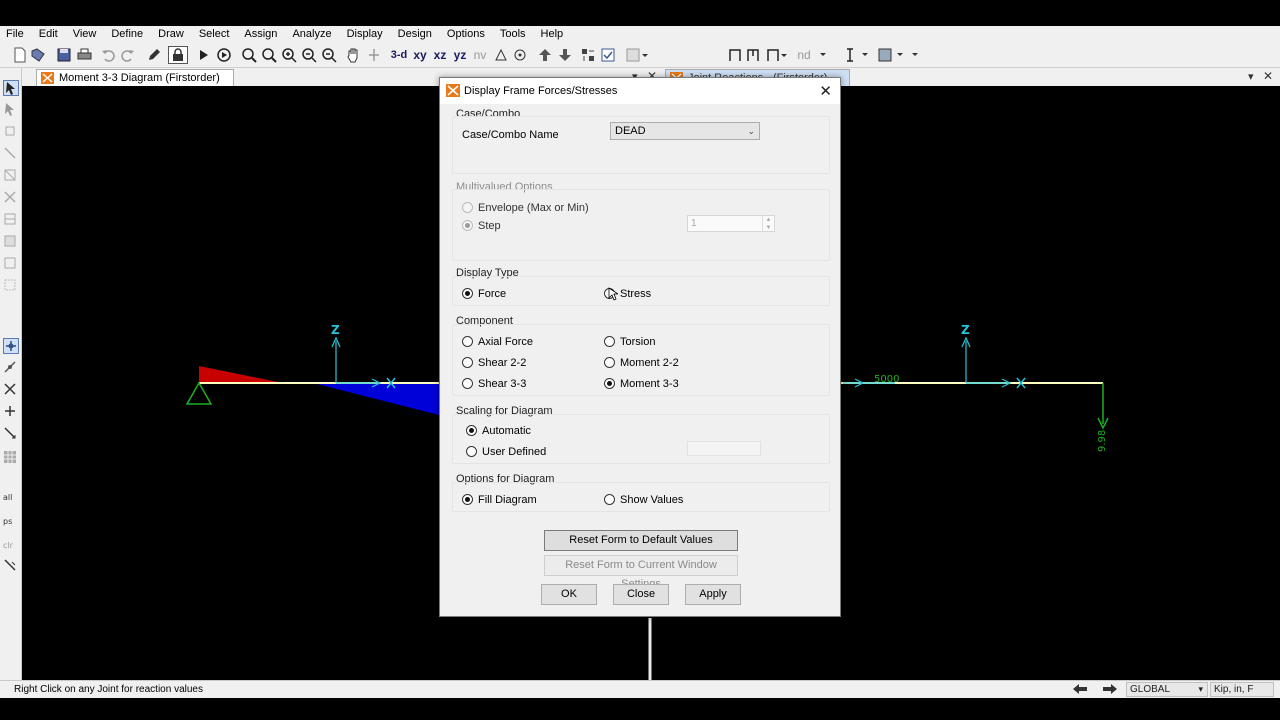 The image size is (1280, 720). Describe the element at coordinates (171, 34) in the screenshot. I see `menu-draw: Draw` at that location.